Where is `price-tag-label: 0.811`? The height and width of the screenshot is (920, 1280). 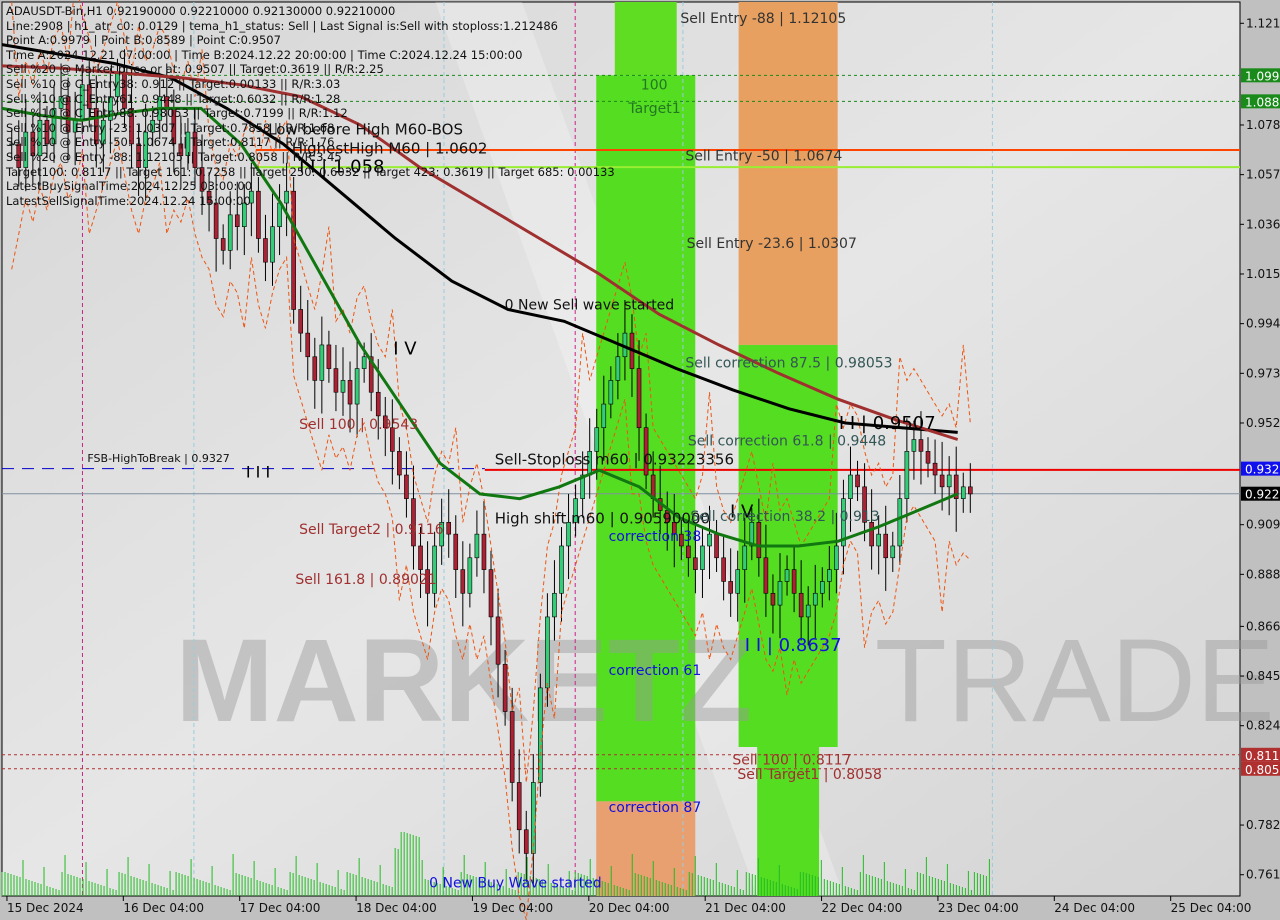 price-tag-label: 0.811 is located at coordinates (1262, 756).